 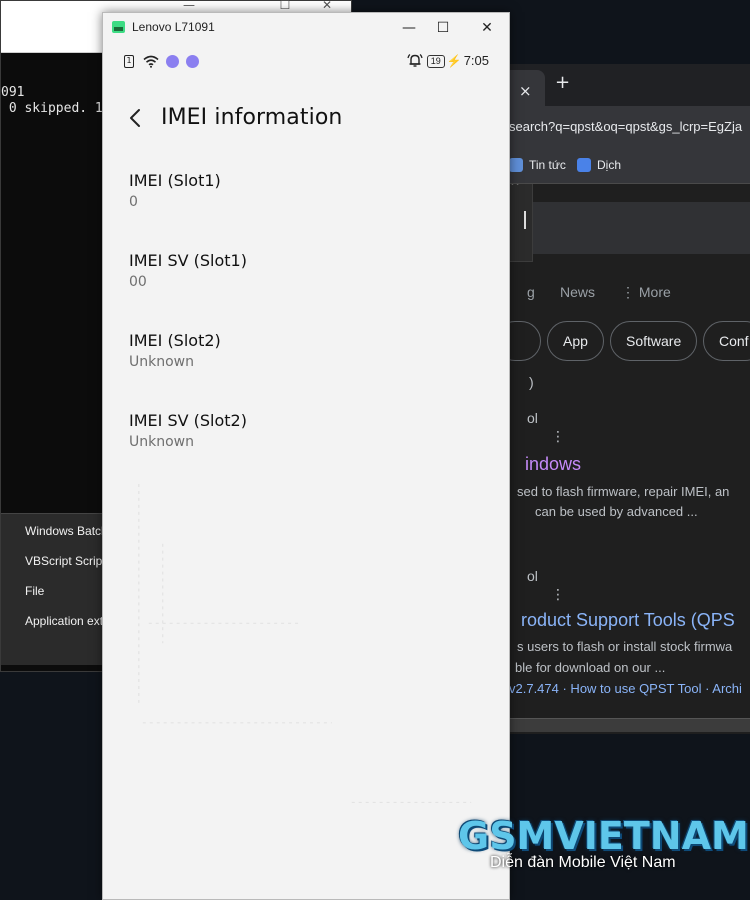 I want to click on close-button: ✕, so click(x=487, y=28).